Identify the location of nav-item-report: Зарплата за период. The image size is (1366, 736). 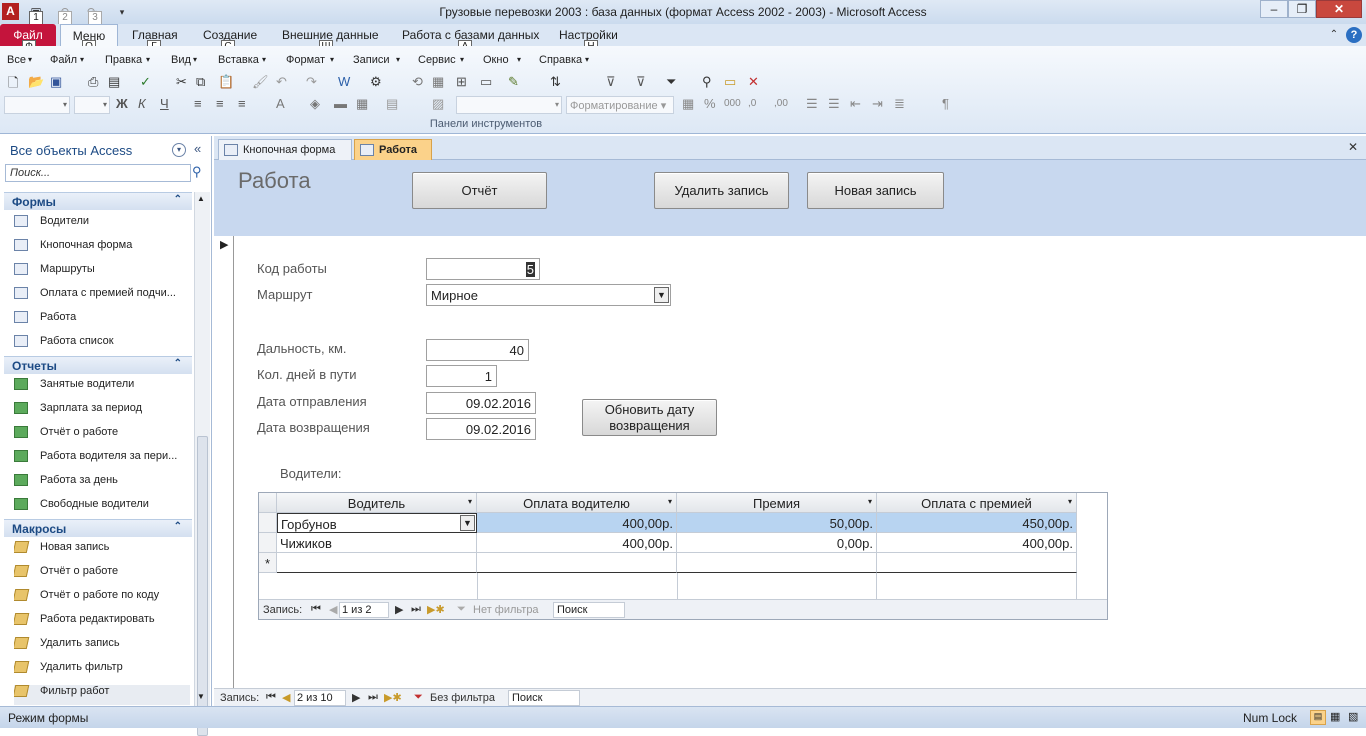
(102, 412).